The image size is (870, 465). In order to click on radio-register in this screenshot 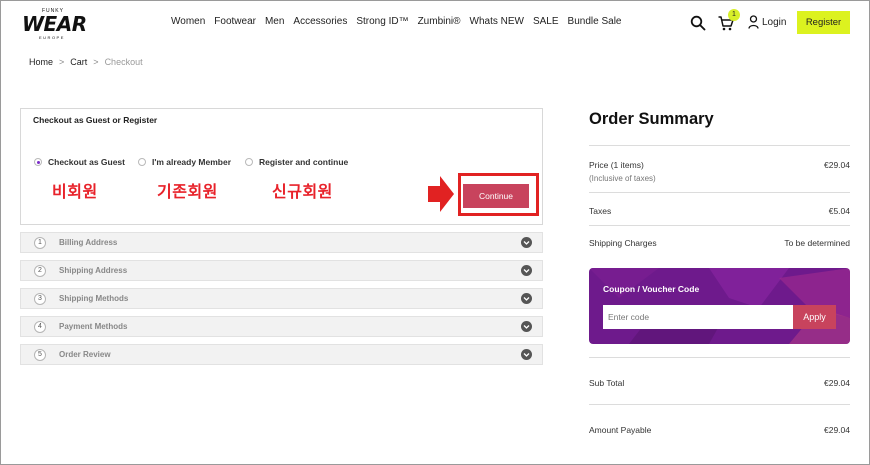, I will do `click(249, 162)`.